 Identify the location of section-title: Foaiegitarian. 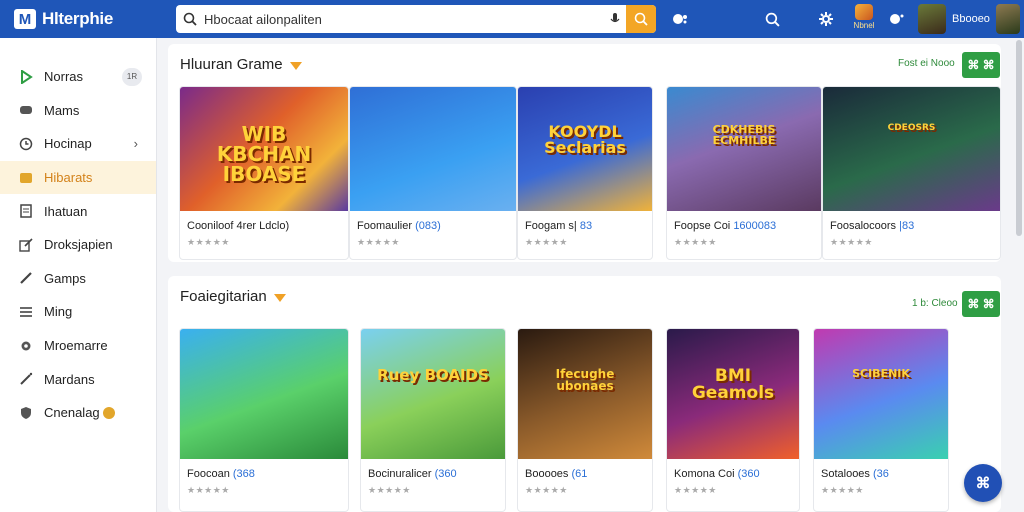
(233, 296).